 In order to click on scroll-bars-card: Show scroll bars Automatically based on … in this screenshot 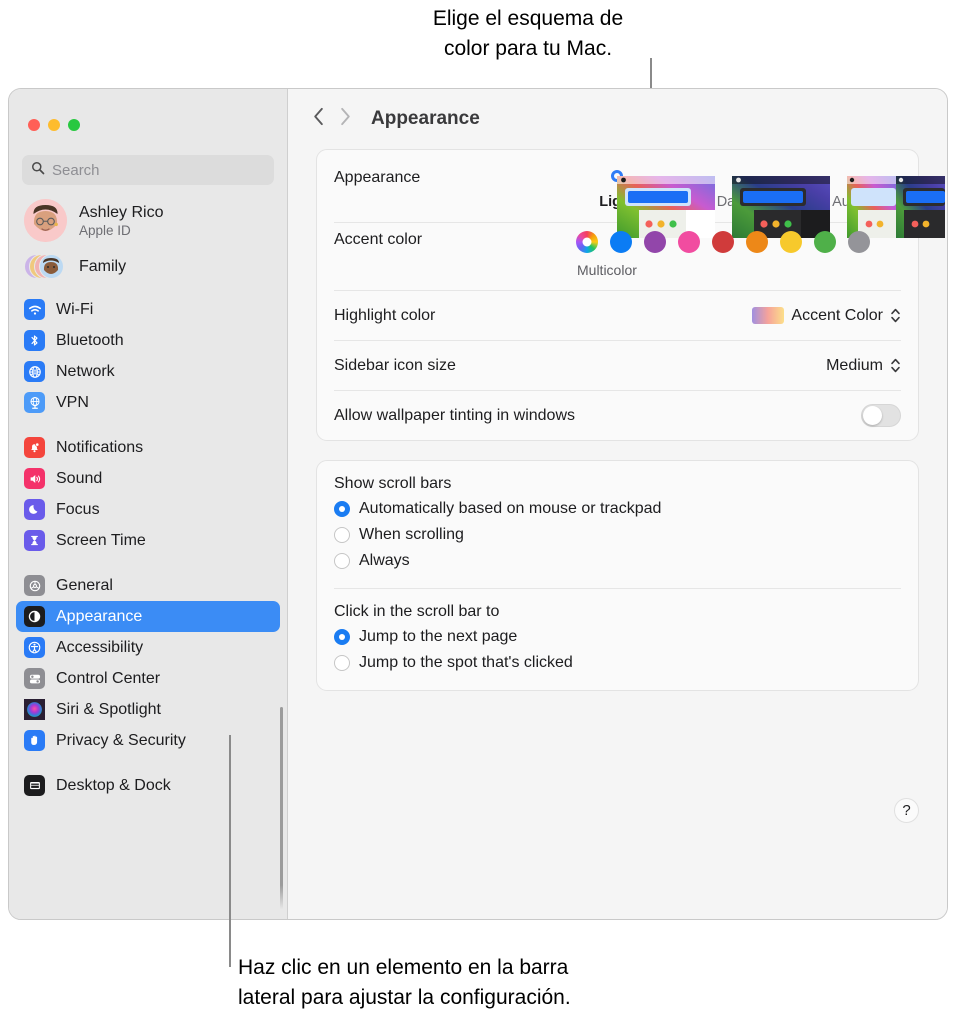, I will do `click(617, 575)`.